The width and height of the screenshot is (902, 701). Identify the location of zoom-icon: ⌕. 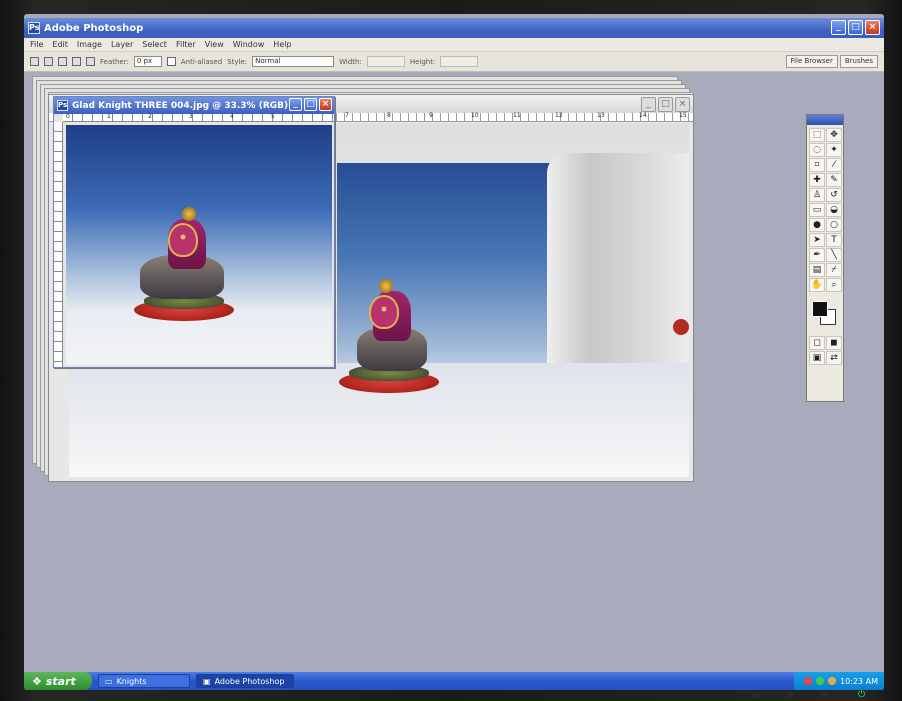
(834, 285).